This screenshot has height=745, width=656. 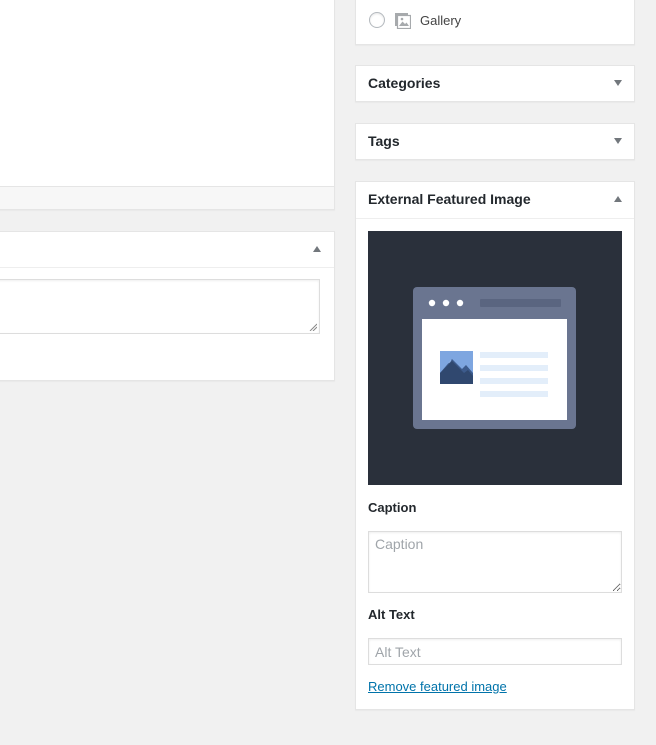 What do you see at coordinates (495, 141) in the screenshot?
I see `tags-metabox: Tags` at bounding box center [495, 141].